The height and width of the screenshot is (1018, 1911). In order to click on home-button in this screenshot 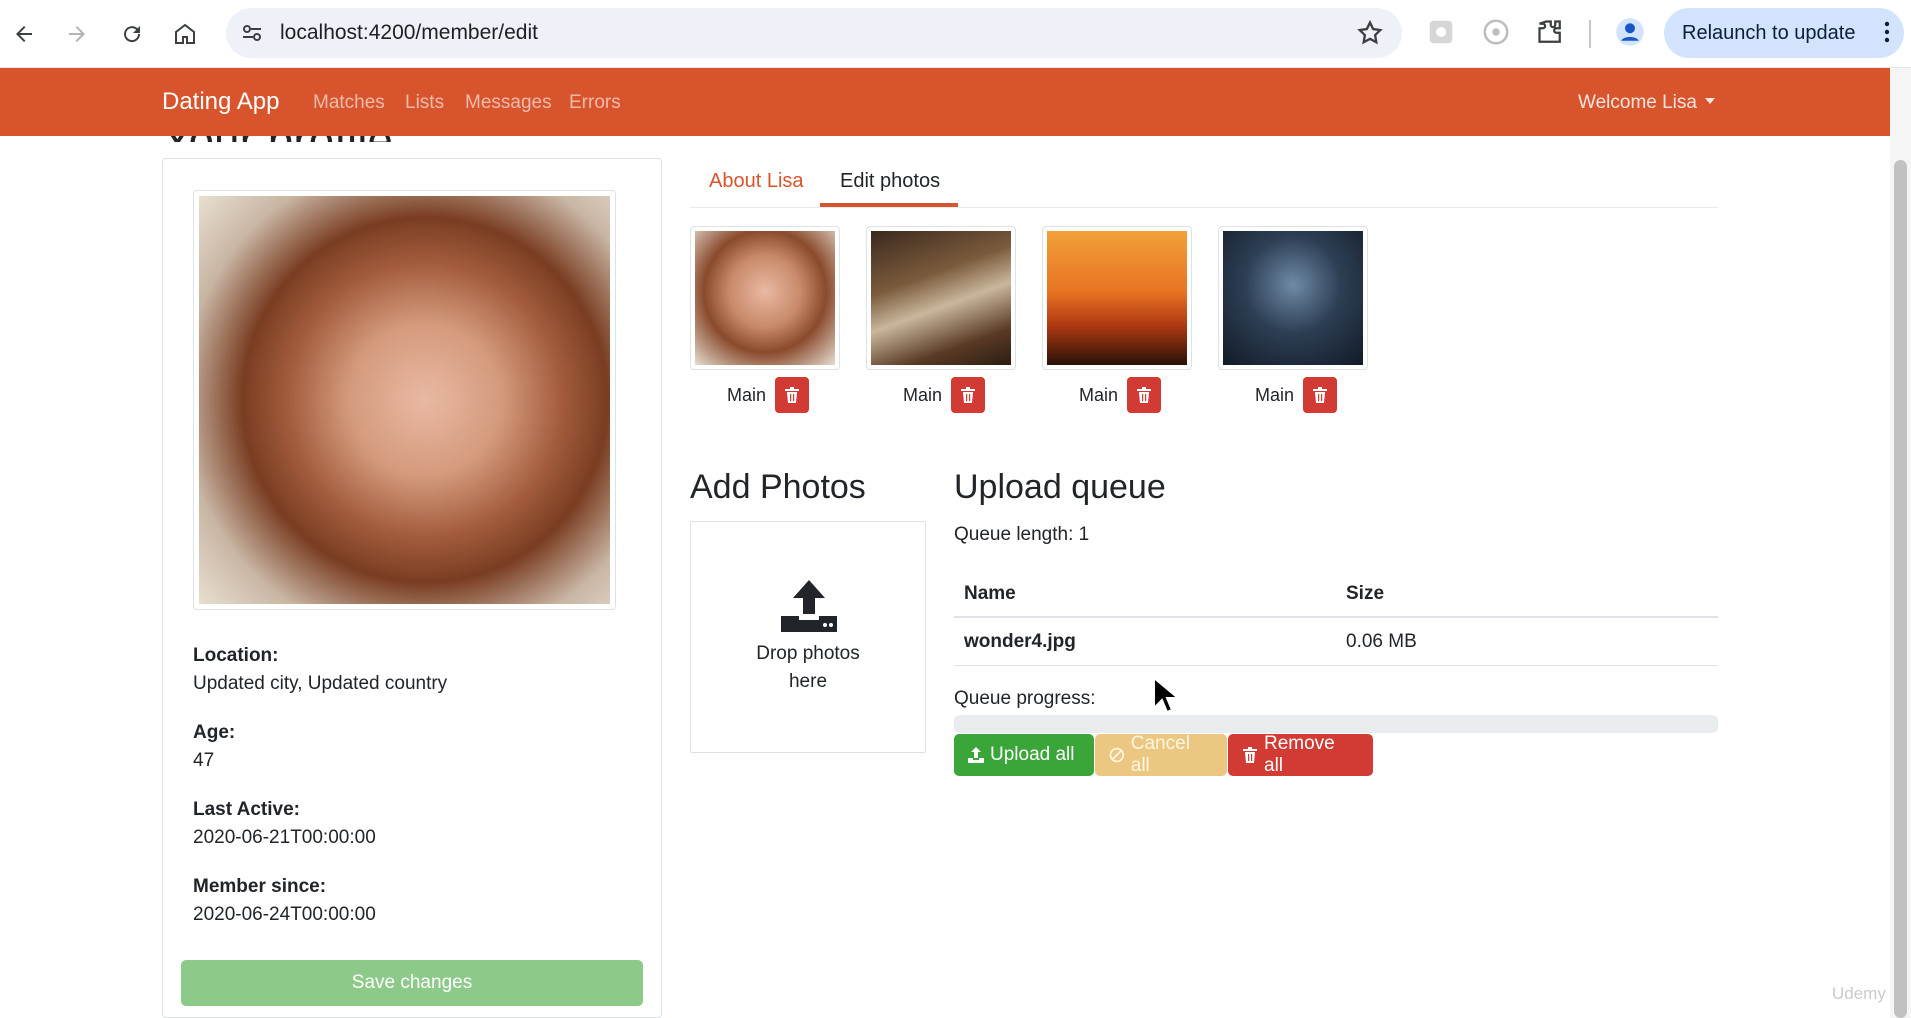, I will do `click(185, 34)`.